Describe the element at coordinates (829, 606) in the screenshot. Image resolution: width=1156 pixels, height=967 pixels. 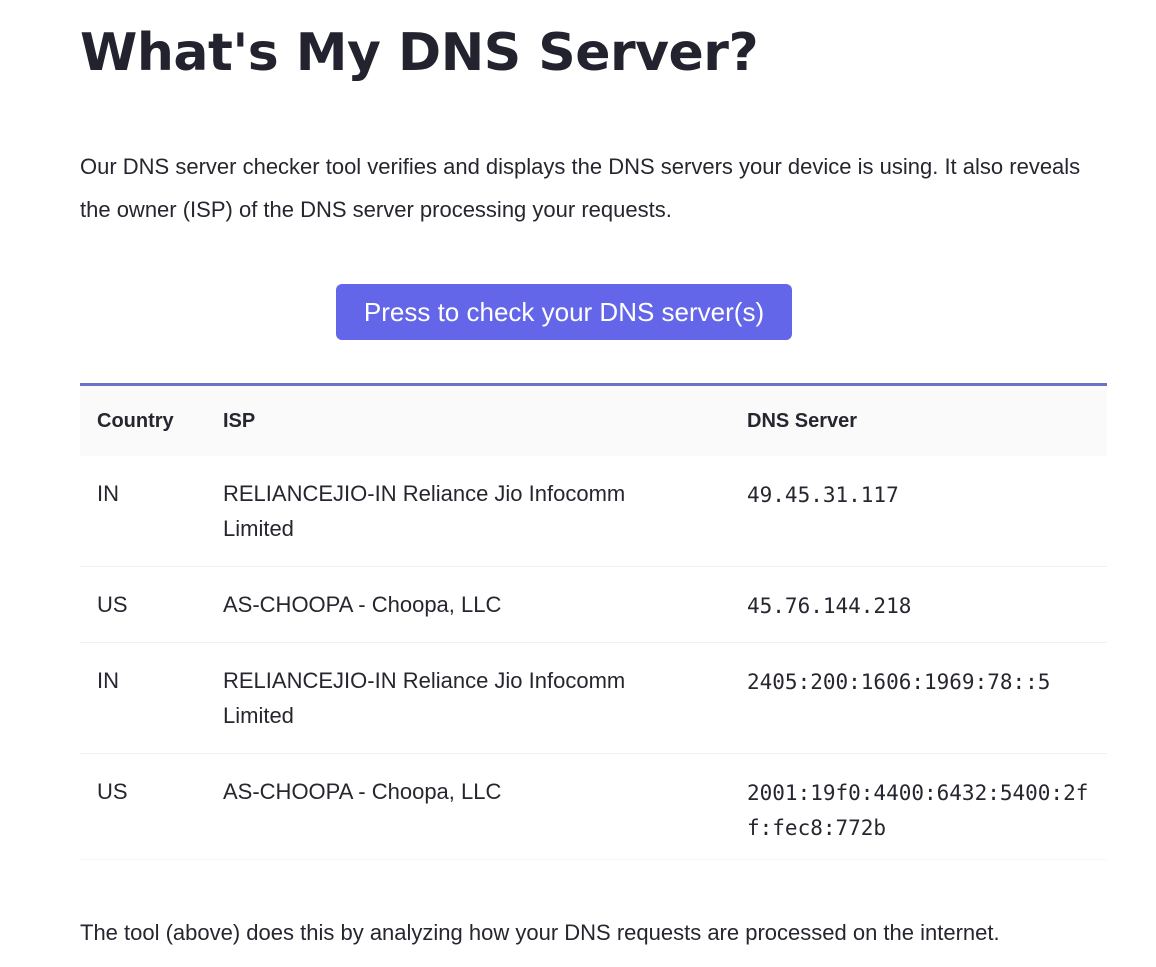
I see `row-dns-server: 45.76.144.218` at that location.